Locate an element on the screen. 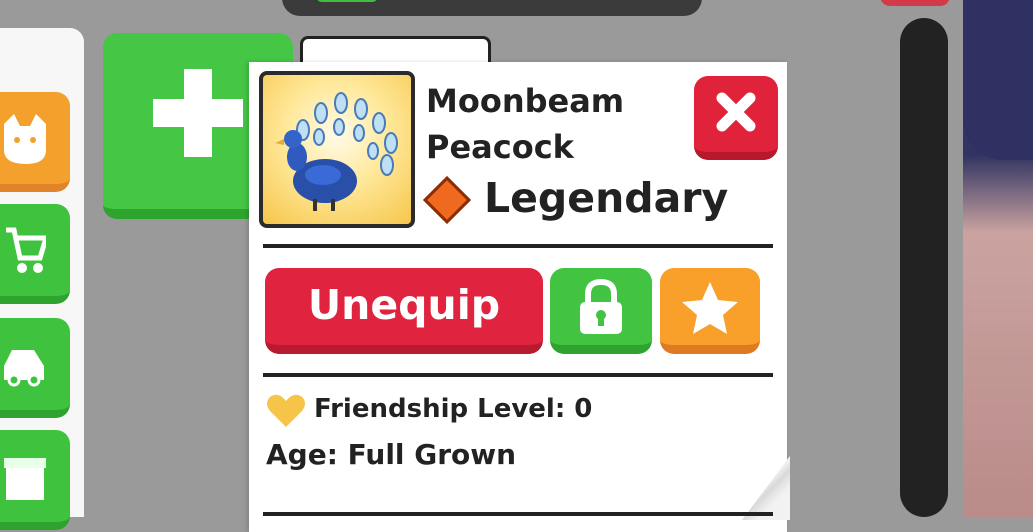  top-bar is located at coordinates (492, 8).